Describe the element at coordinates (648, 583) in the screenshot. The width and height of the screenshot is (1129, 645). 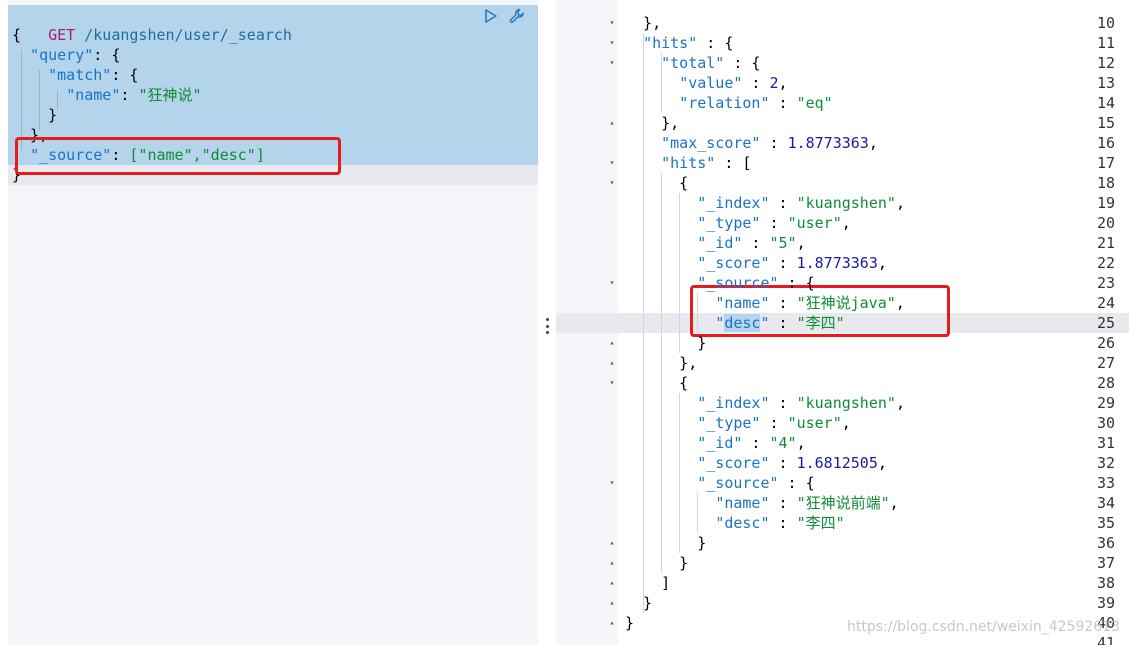
I see `response-code-line: ]` at that location.